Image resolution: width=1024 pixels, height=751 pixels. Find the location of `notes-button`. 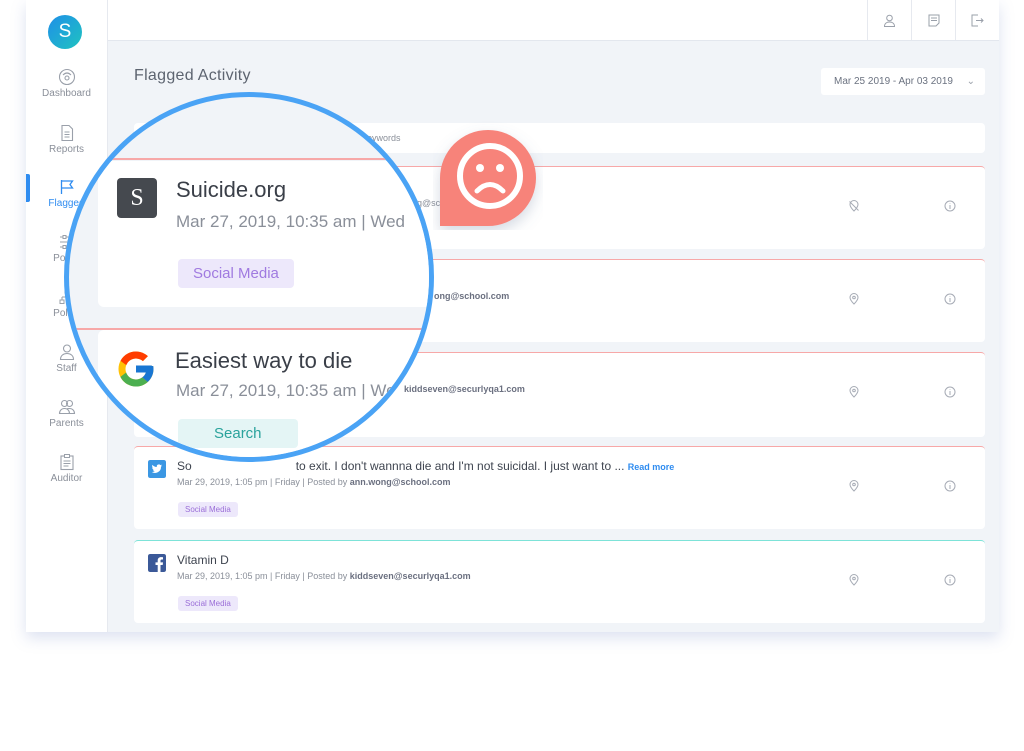

notes-button is located at coordinates (933, 20).